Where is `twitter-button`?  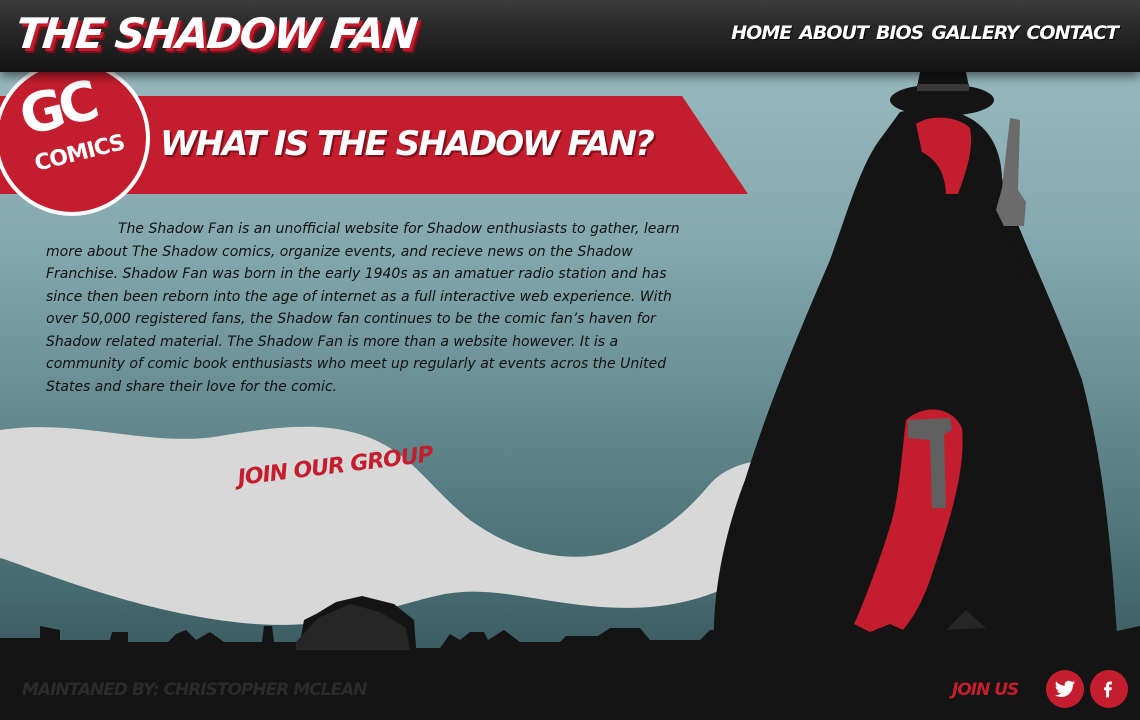
twitter-button is located at coordinates (1065, 689).